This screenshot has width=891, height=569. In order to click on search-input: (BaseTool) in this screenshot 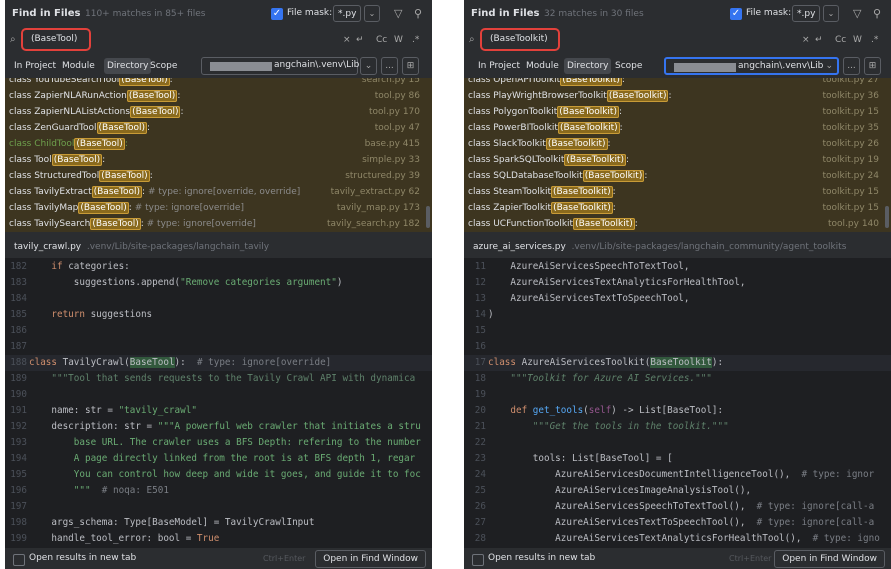, I will do `click(54, 39)`.